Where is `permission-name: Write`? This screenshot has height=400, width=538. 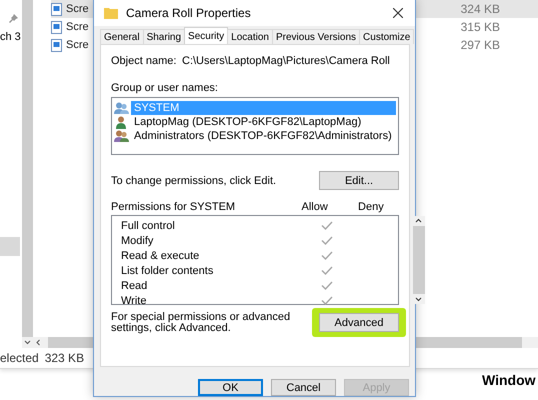 permission-name: Write is located at coordinates (134, 300).